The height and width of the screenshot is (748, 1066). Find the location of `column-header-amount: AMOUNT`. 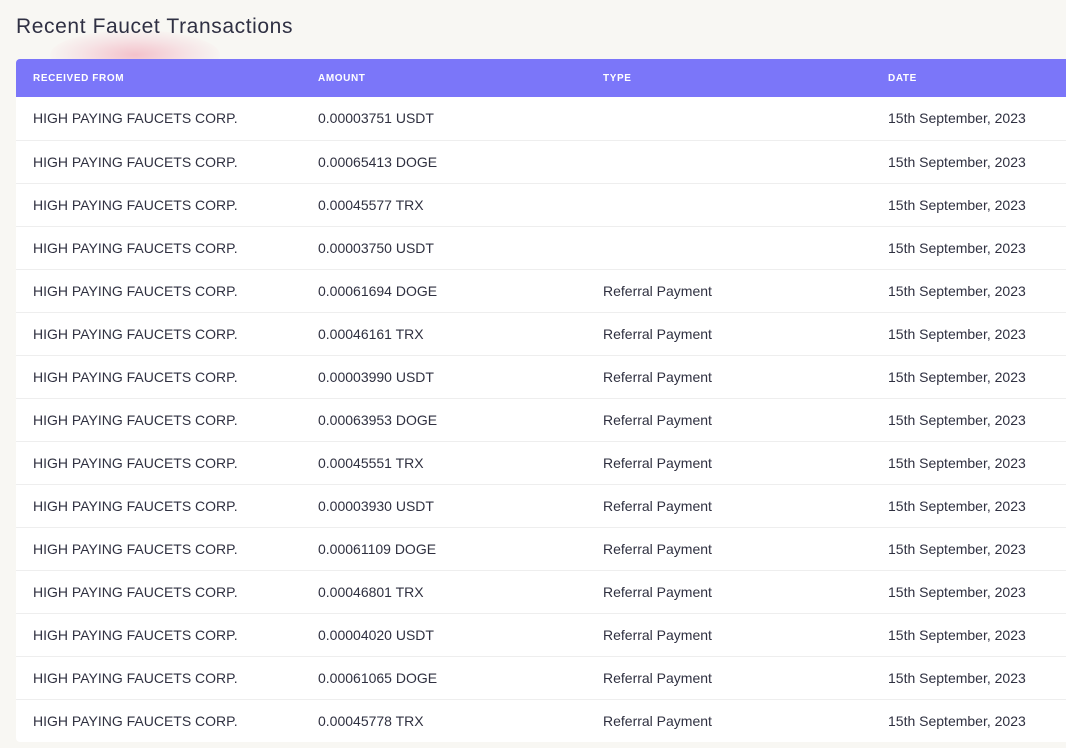

column-header-amount: AMOUNT is located at coordinates (342, 78).